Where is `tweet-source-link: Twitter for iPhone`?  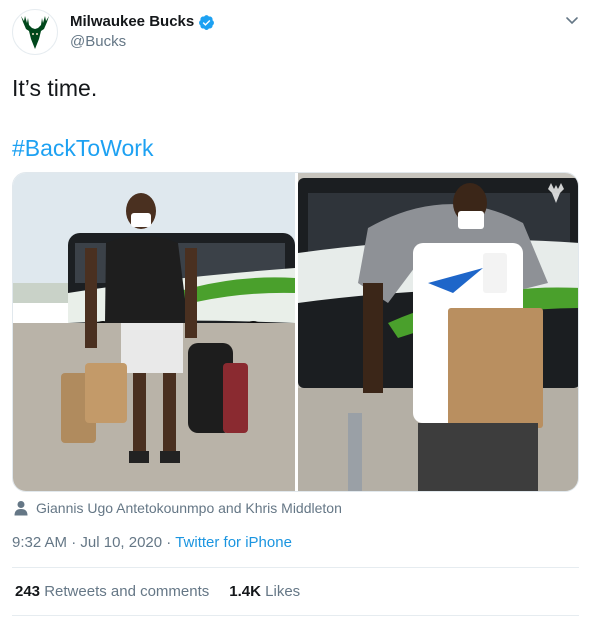
tweet-source-link: Twitter for iPhone is located at coordinates (233, 542).